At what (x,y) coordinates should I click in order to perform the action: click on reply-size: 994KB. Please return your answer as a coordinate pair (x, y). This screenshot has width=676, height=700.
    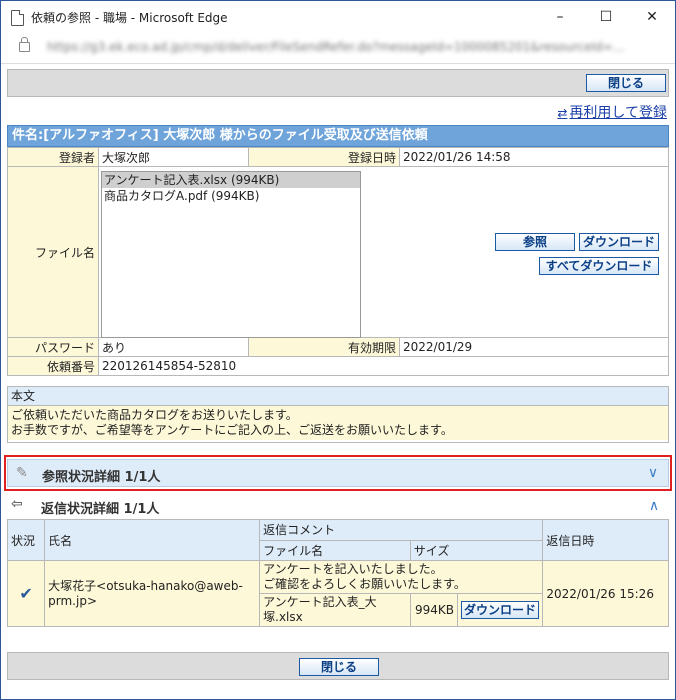
    Looking at the image, I should click on (434, 610).